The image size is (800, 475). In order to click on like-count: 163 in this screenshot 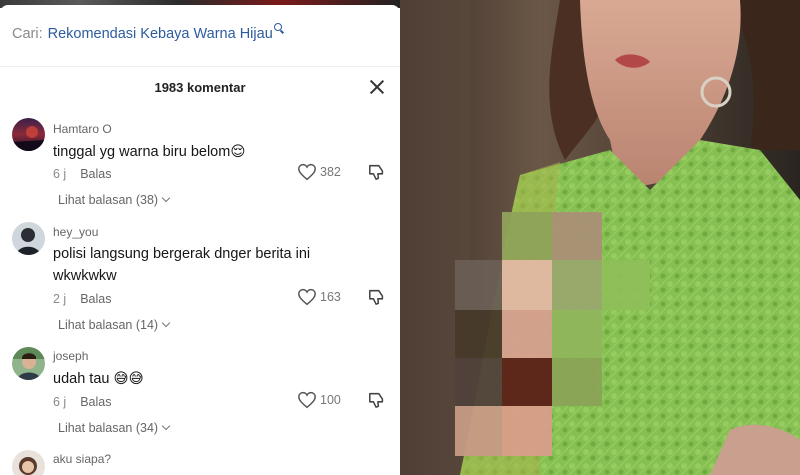, I will do `click(330, 297)`.